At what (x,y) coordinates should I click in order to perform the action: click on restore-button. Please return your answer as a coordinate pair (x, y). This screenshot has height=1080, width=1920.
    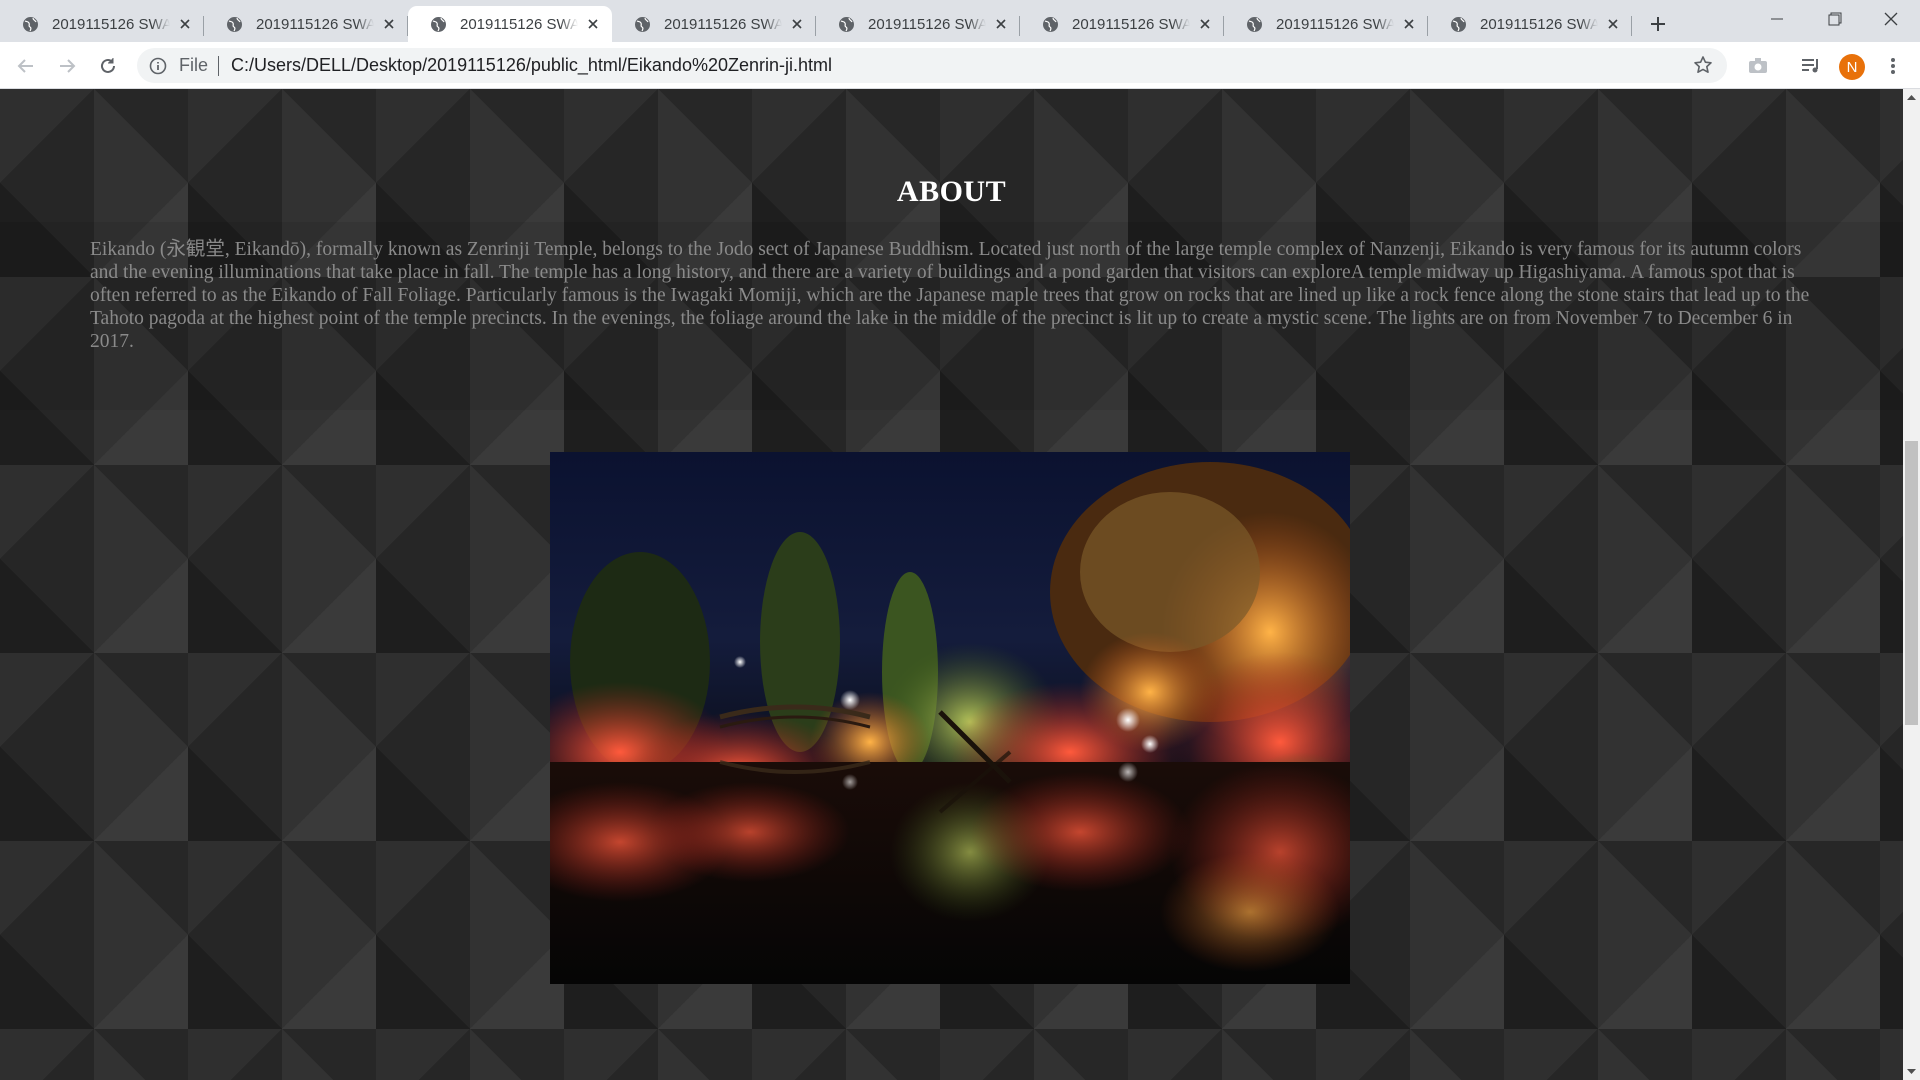
    Looking at the image, I should click on (1835, 19).